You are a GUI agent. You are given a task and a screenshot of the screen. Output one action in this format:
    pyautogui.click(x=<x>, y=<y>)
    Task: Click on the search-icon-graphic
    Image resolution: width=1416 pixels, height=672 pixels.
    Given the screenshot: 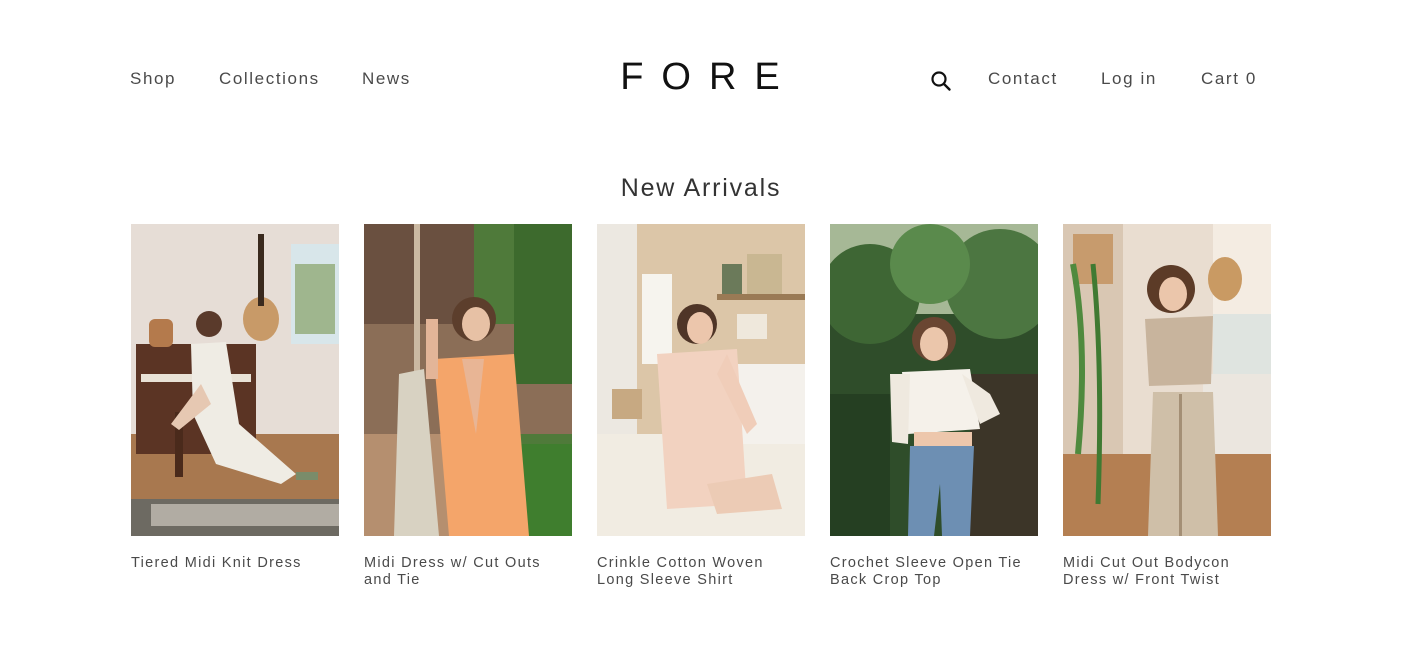 What is the action you would take?
    pyautogui.click(x=941, y=81)
    